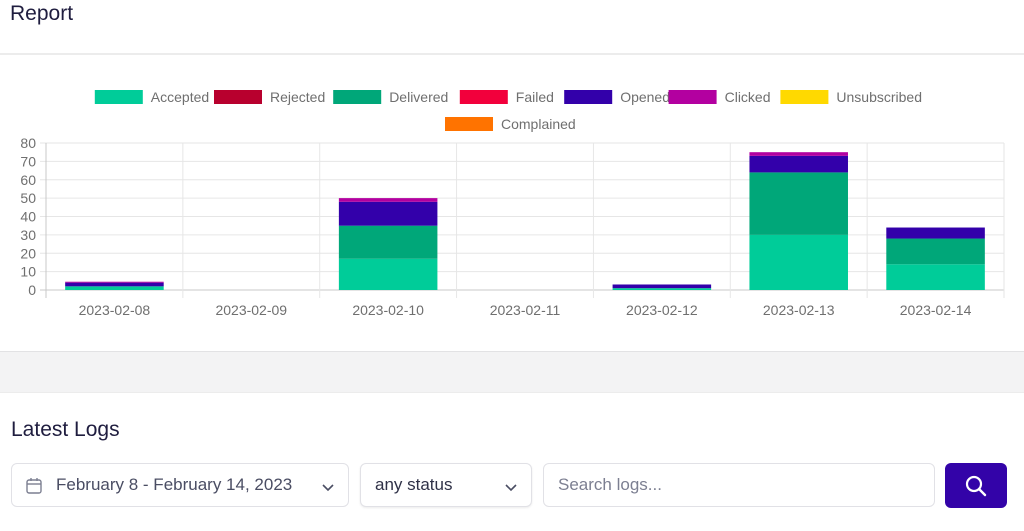 Image resolution: width=1024 pixels, height=531 pixels. What do you see at coordinates (42, 13) in the screenshot?
I see `report-title: Report` at bounding box center [42, 13].